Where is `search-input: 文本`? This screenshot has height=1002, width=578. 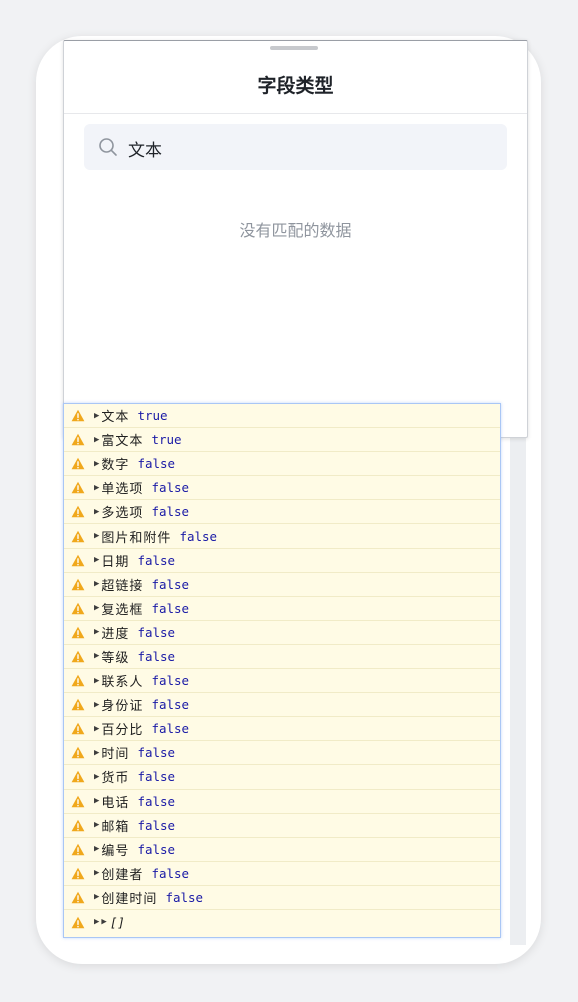 search-input: 文本 is located at coordinates (295, 147).